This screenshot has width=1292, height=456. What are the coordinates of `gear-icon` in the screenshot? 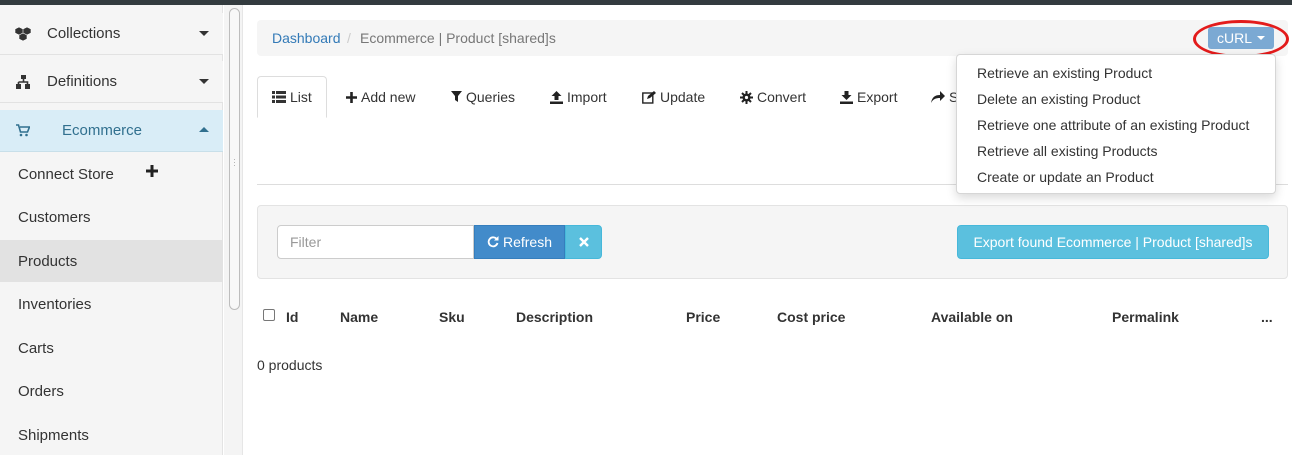 It's located at (746, 97).